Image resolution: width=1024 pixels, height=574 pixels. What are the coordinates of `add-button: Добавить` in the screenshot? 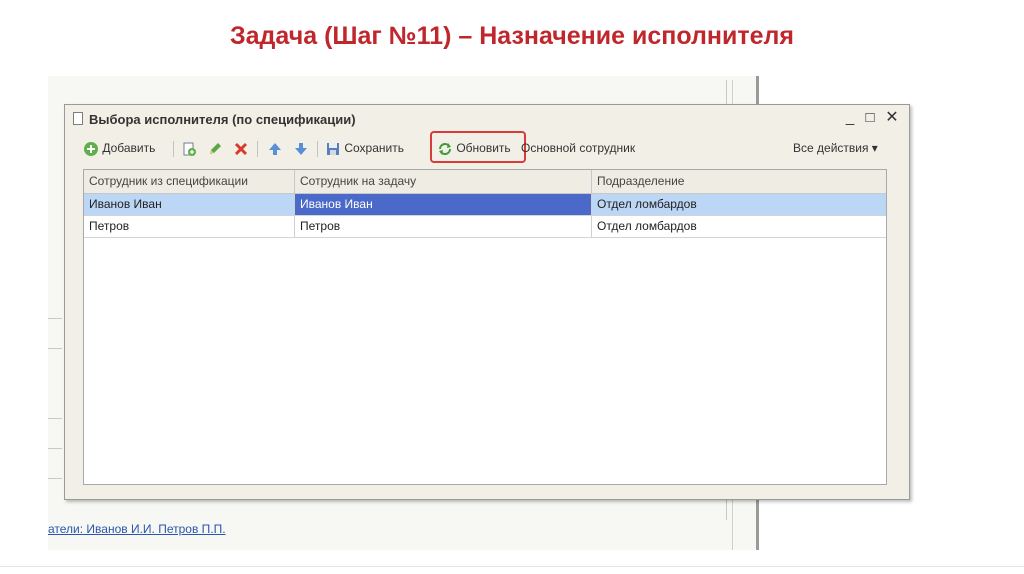 It's located at (119, 148).